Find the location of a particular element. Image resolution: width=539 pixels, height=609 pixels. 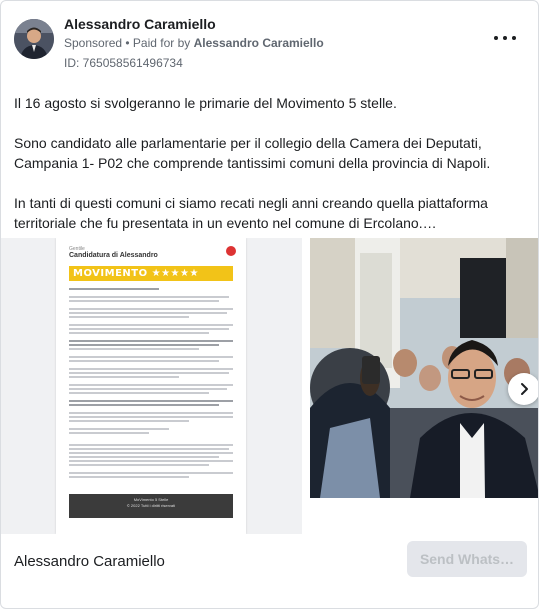

document-banner: MOVIMENTO ★★★★★ is located at coordinates (151, 273).